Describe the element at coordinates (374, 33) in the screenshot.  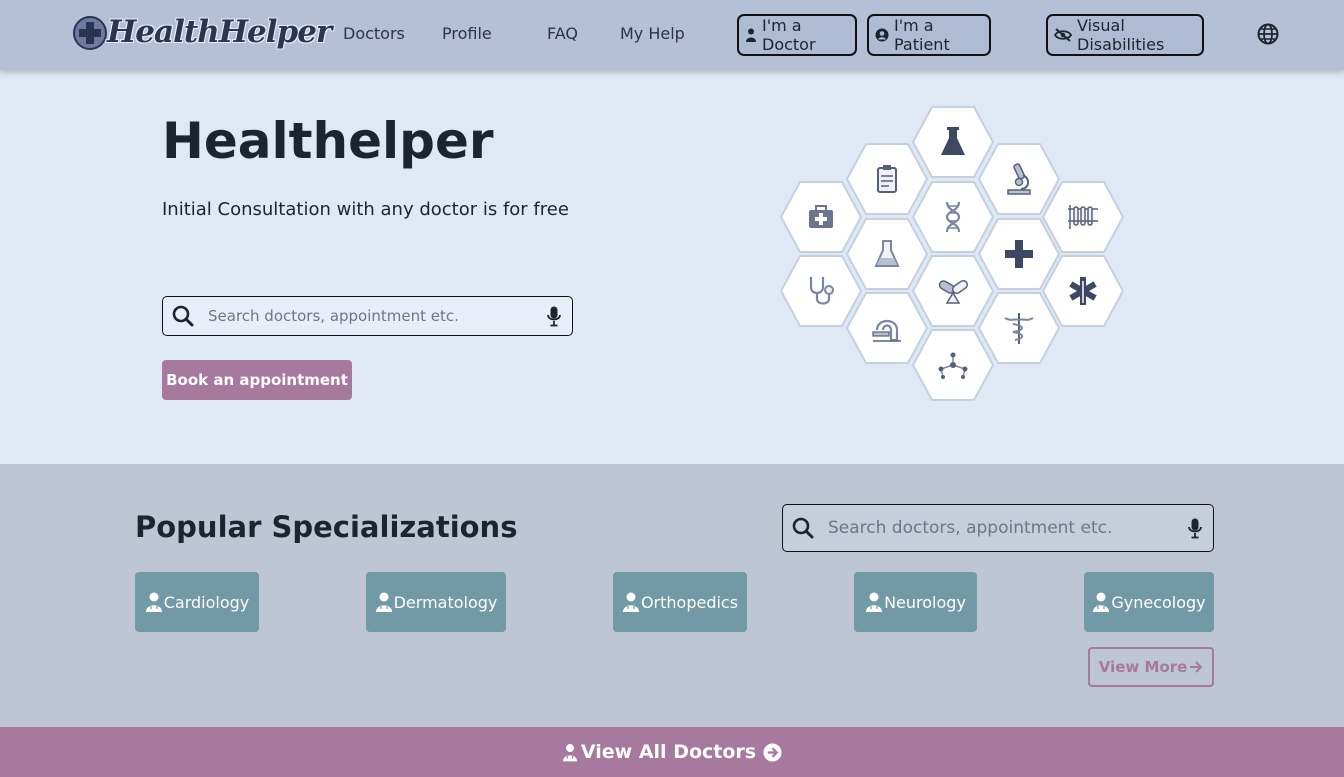
I see `nav-doctors-link: Doctors` at that location.